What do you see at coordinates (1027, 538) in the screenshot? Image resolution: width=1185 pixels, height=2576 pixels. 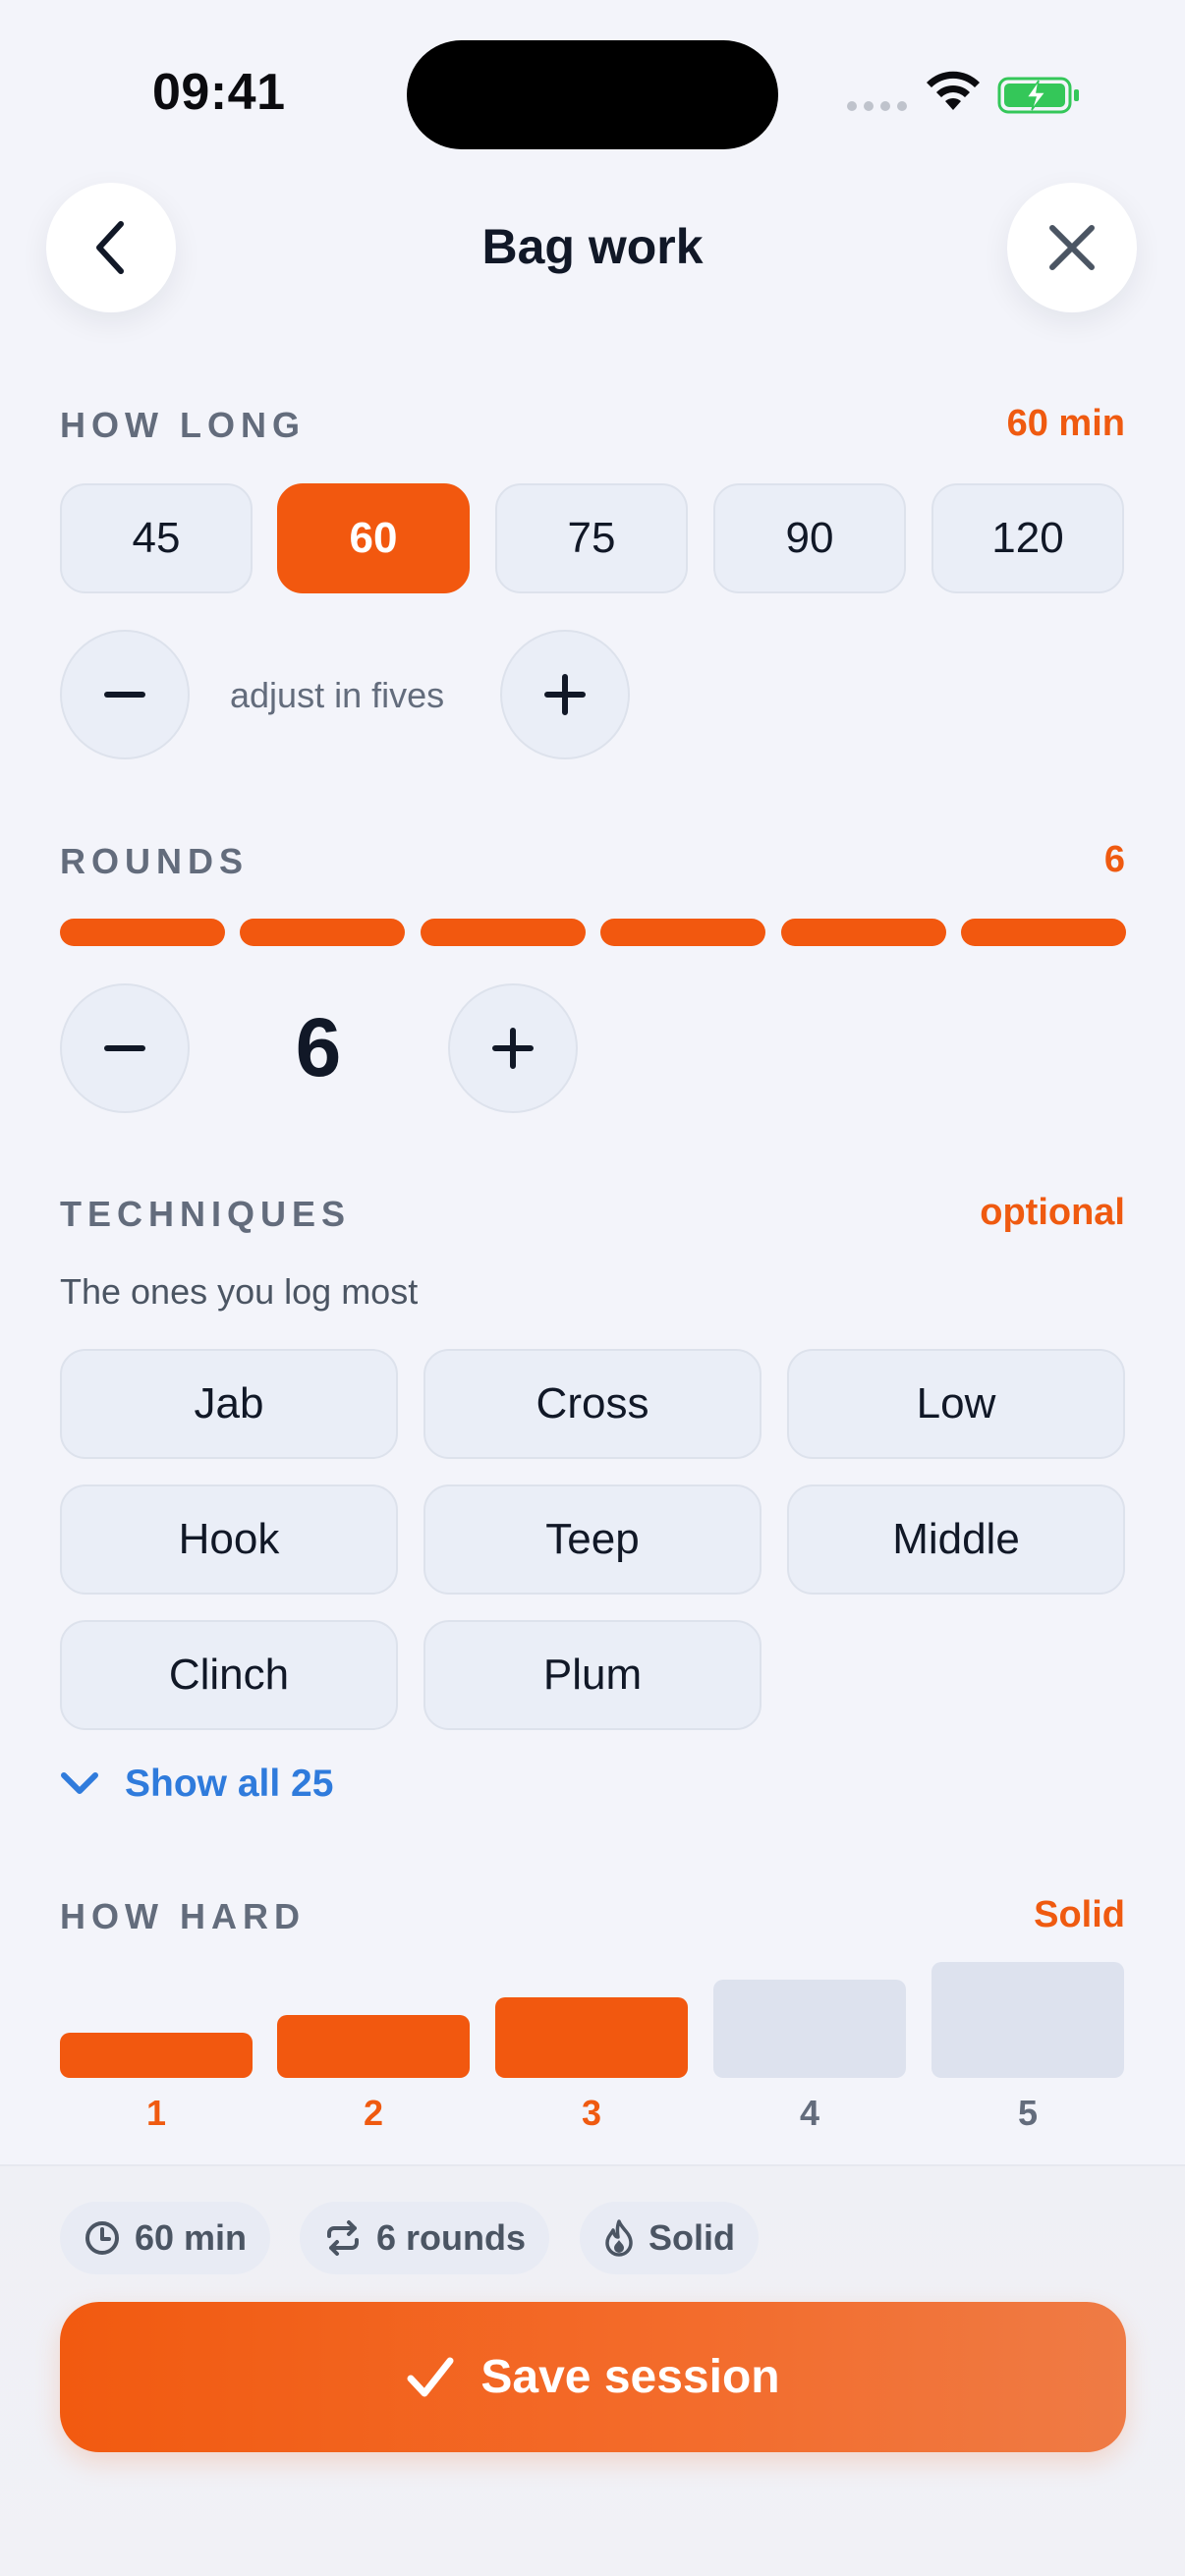 I see `duration-chip-120: 120` at bounding box center [1027, 538].